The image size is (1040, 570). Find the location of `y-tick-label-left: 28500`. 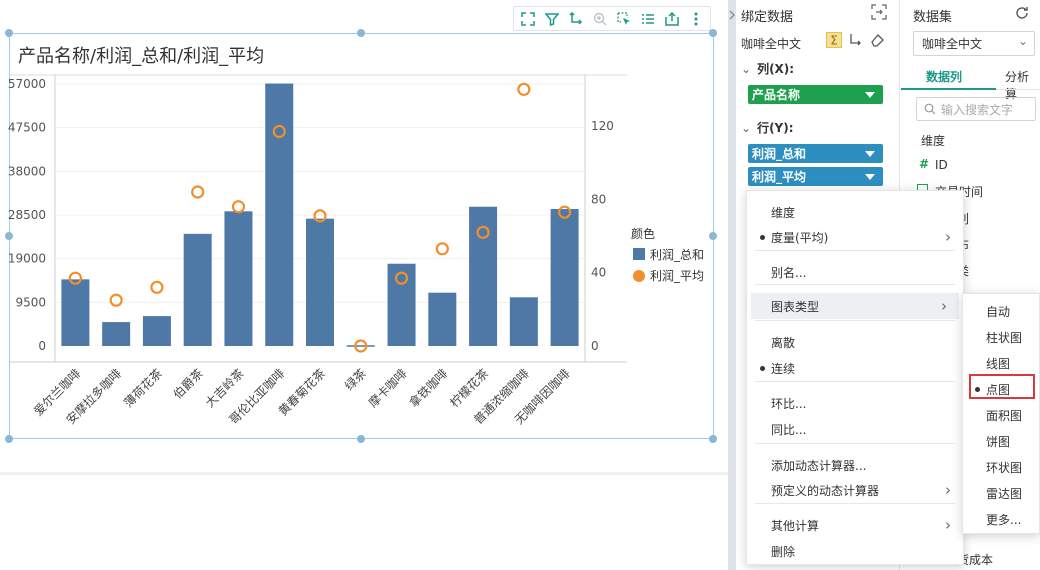

y-tick-label-left: 28500 is located at coordinates (27, 215).